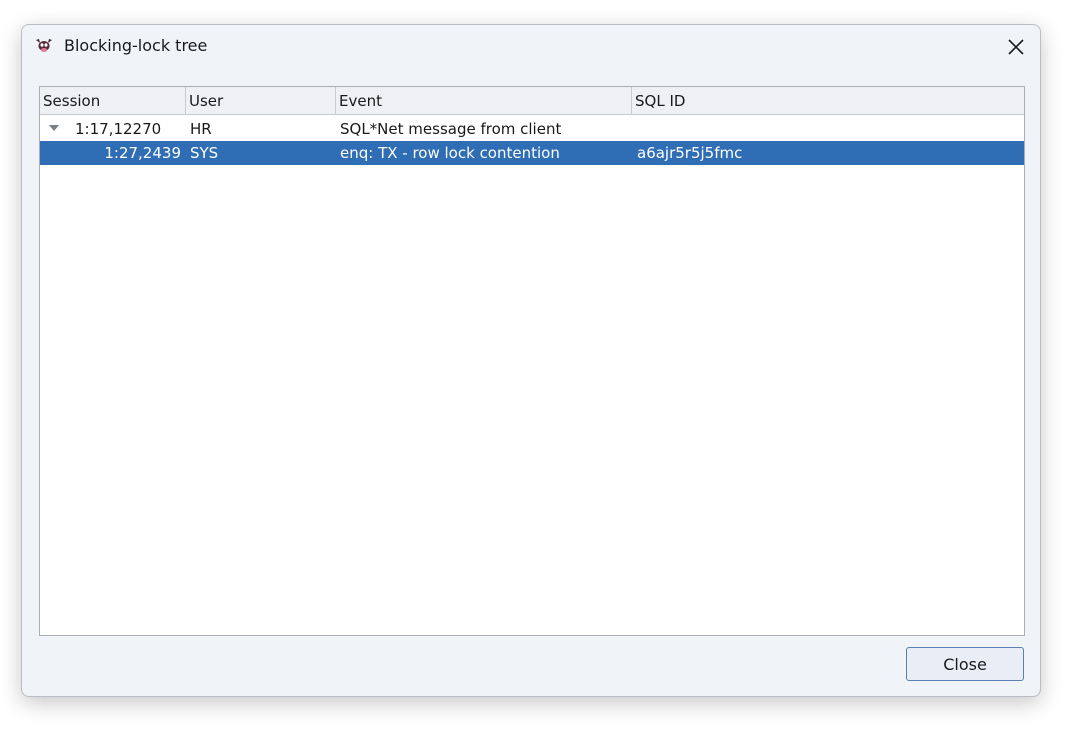 The height and width of the screenshot is (733, 1071). Describe the element at coordinates (690, 153) in the screenshot. I see `sql-id-cell: a6ajr5r5j5fmc` at that location.